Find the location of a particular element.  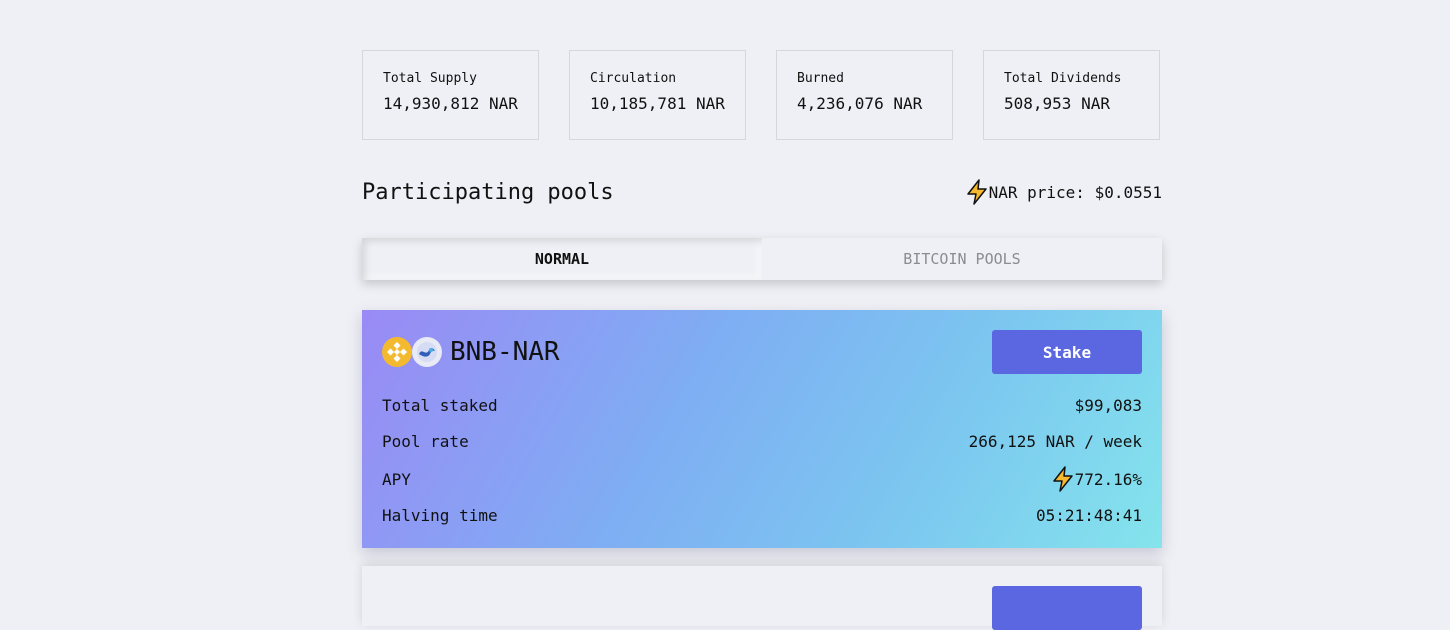

stake-button is located at coordinates (1067, 608).